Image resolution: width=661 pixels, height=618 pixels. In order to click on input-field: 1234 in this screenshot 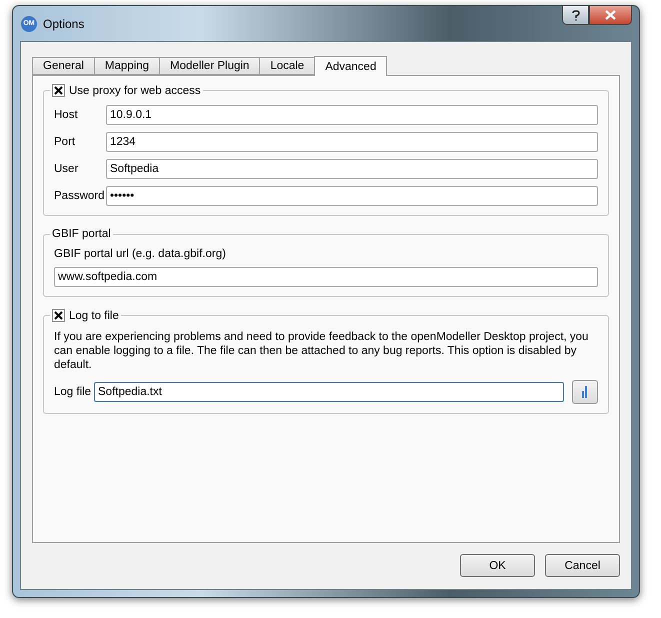, I will do `click(352, 142)`.